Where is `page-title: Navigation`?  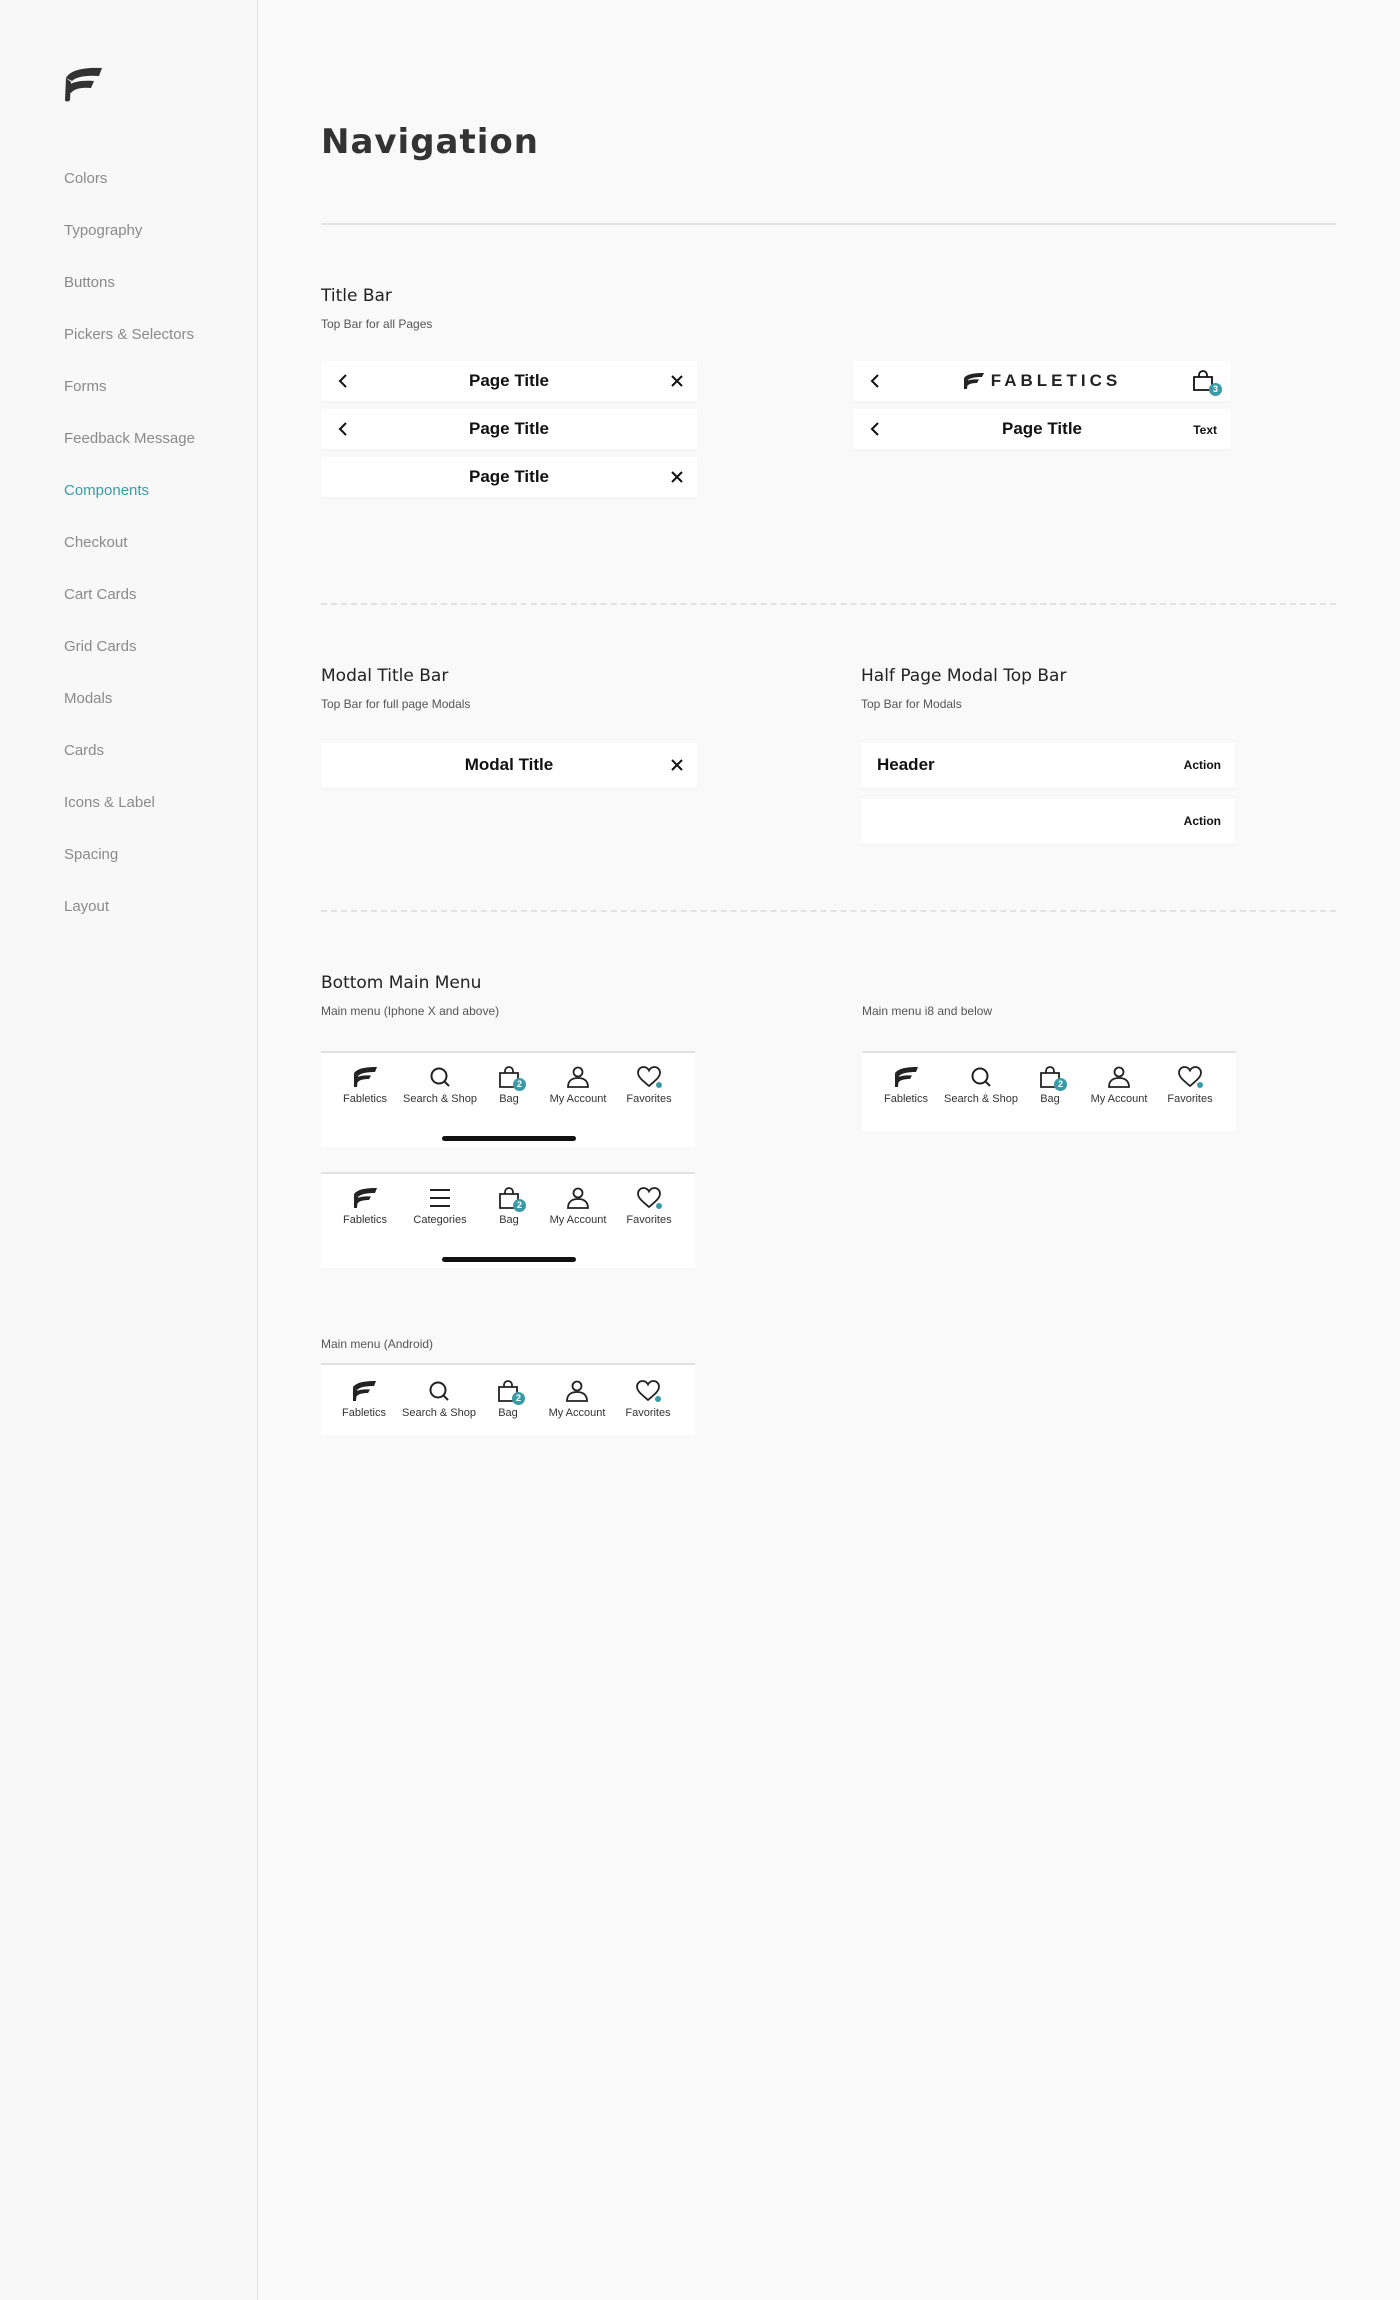
page-title: Navigation is located at coordinates (430, 142).